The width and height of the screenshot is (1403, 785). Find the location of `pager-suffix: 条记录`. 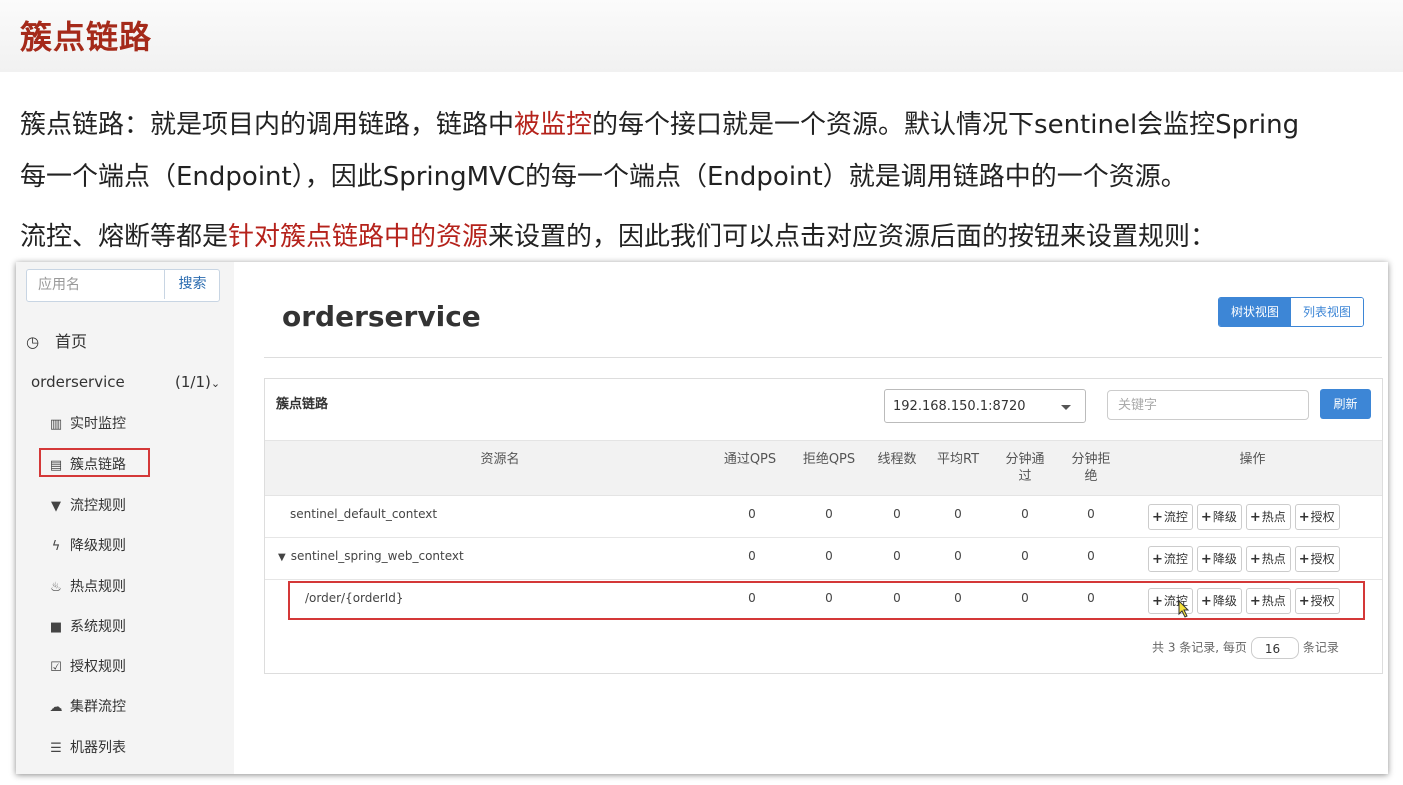

pager-suffix: 条记录 is located at coordinates (1320, 647).